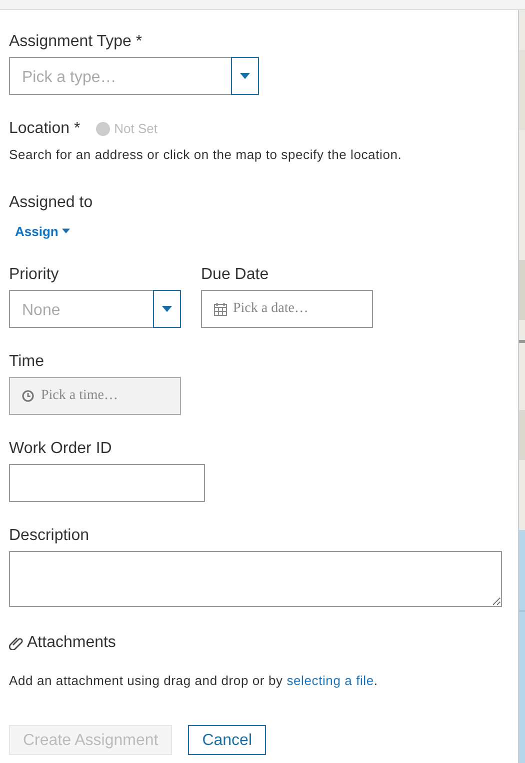 This screenshot has height=763, width=525. I want to click on cancel-button: Cancel, so click(227, 739).